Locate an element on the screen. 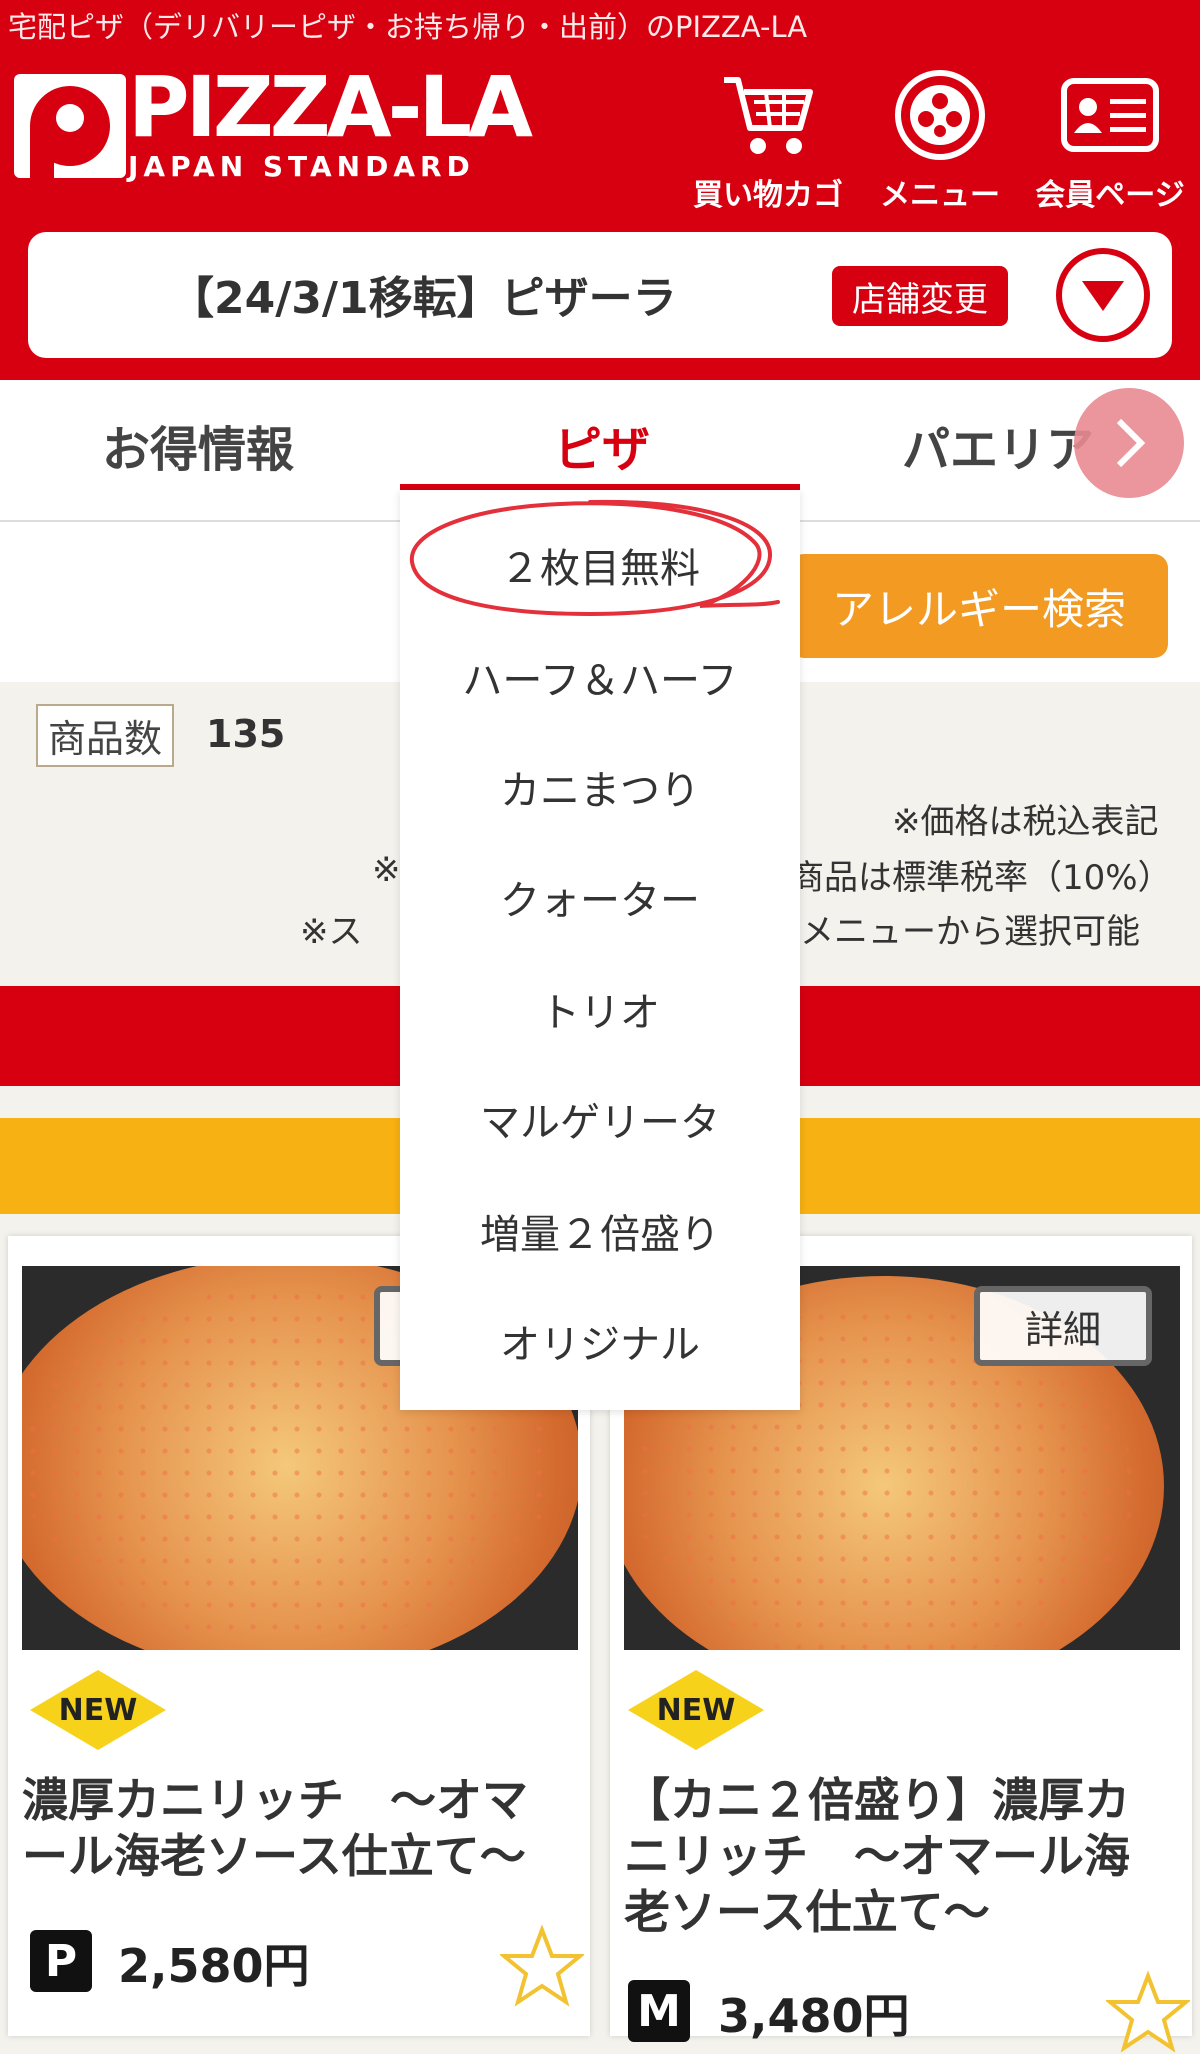  product-count-label: 商品数 is located at coordinates (105, 735).